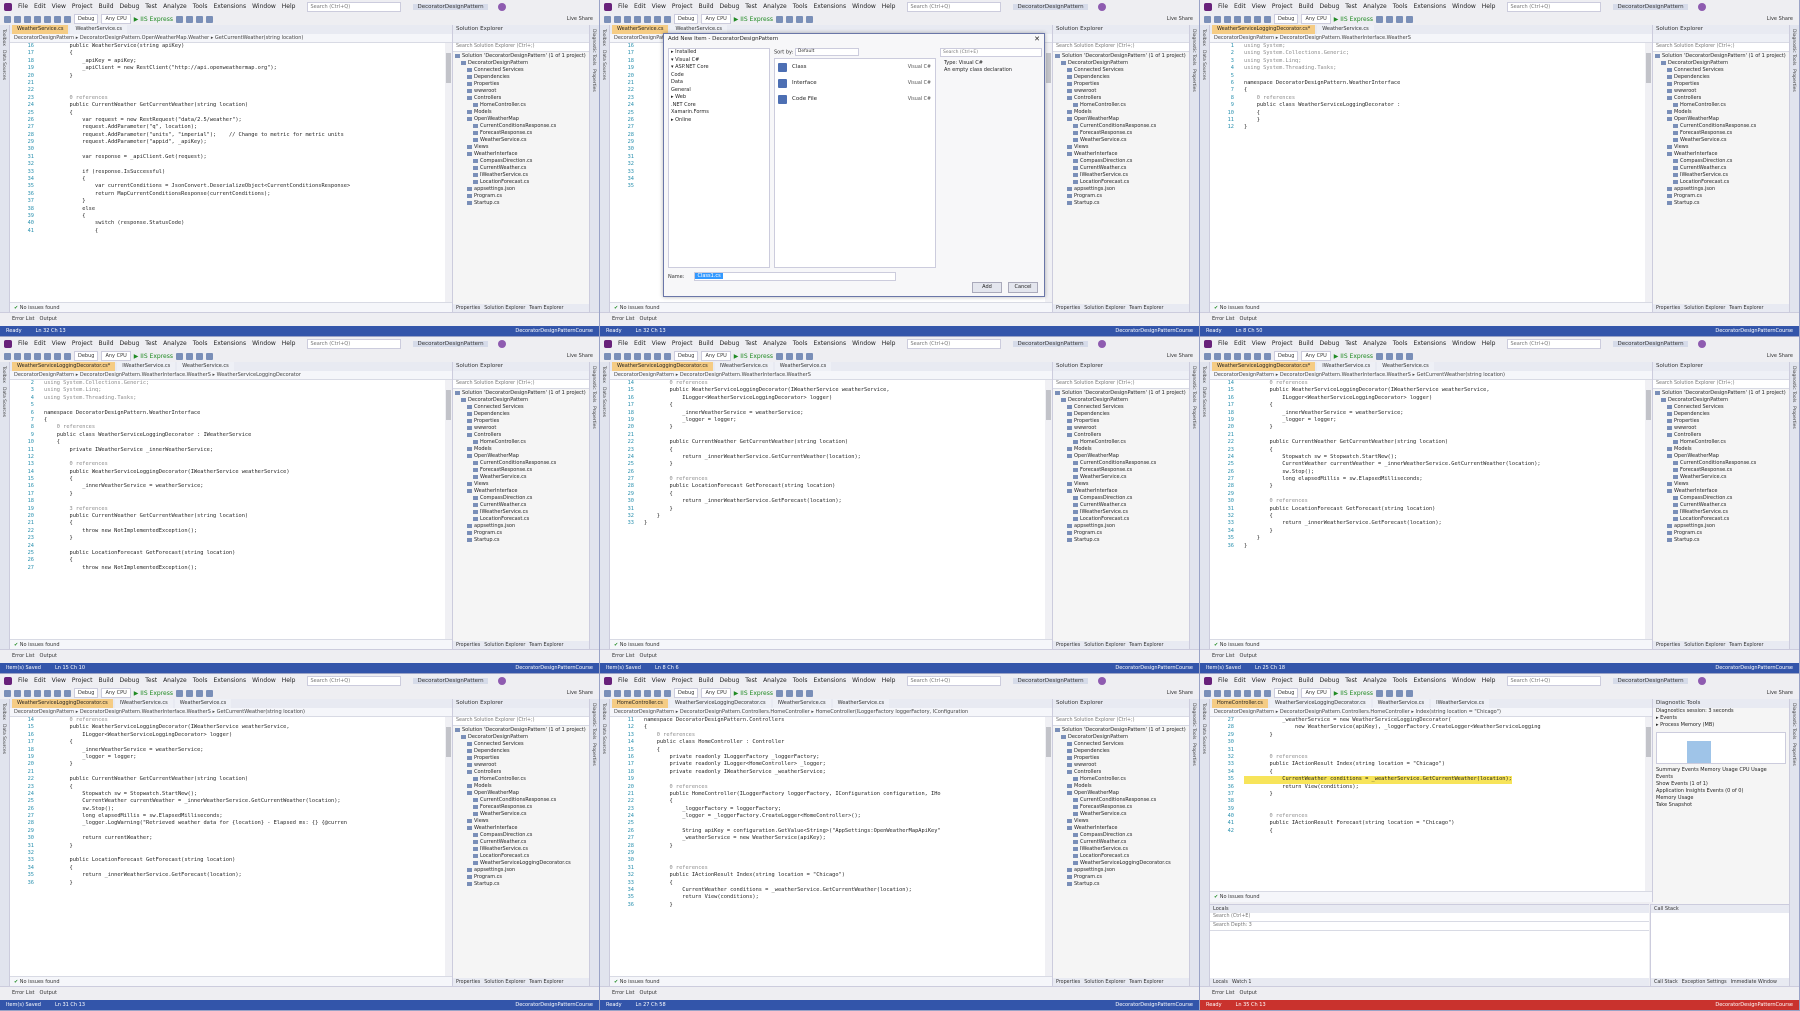  I want to click on new-project-icon, so click(627, 693).